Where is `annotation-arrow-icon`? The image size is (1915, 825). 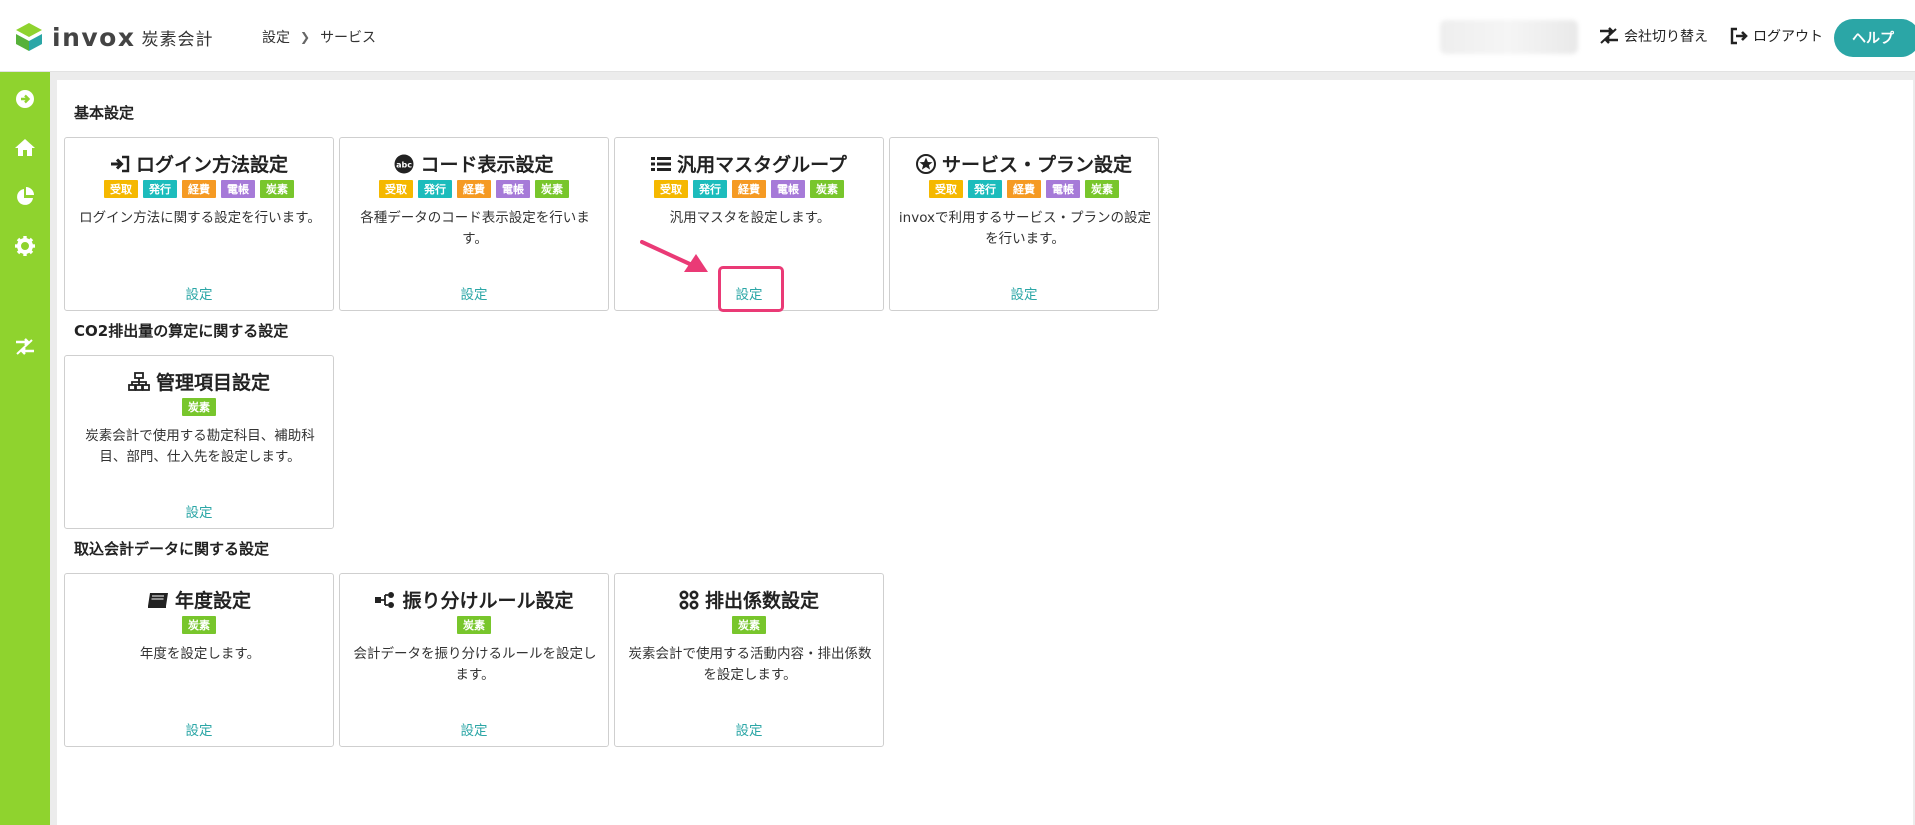 annotation-arrow-icon is located at coordinates (674, 256).